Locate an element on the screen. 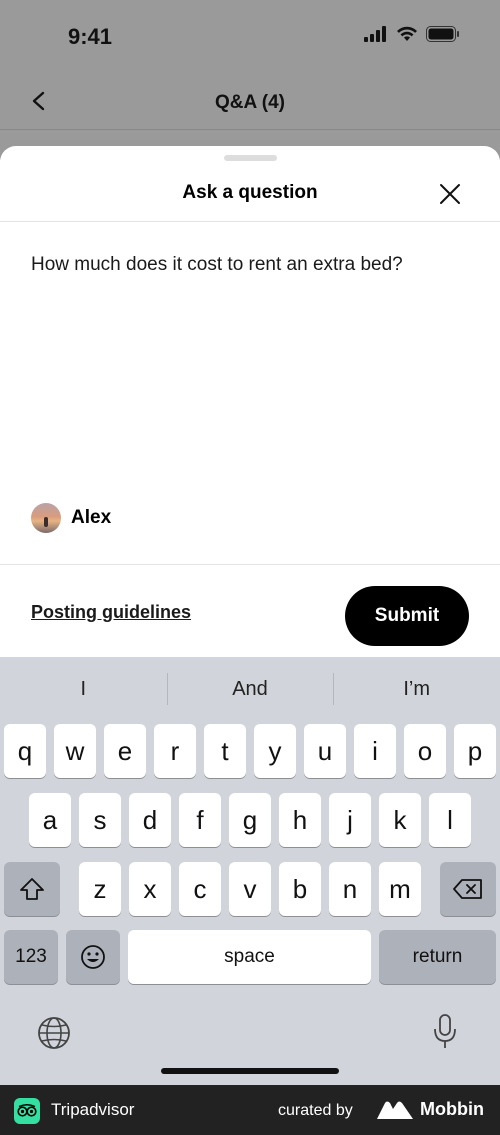  key-q: q is located at coordinates (25, 751).